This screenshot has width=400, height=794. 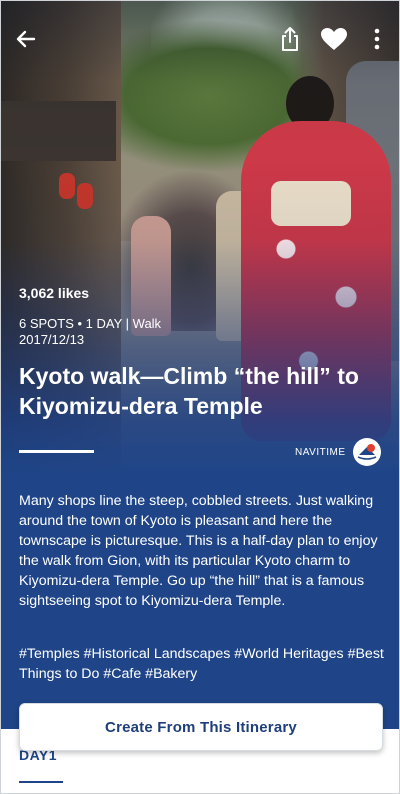 What do you see at coordinates (367, 452) in the screenshot?
I see `navitime-logo-icon` at bounding box center [367, 452].